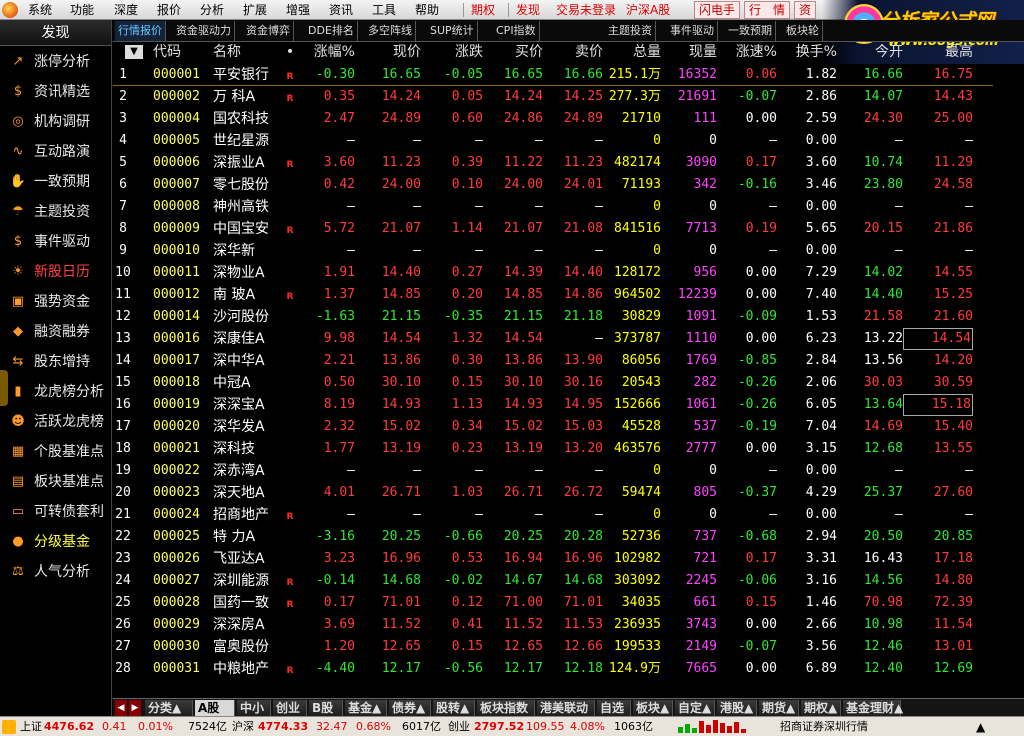  I want to click on stock-code: 000006, so click(180, 163).